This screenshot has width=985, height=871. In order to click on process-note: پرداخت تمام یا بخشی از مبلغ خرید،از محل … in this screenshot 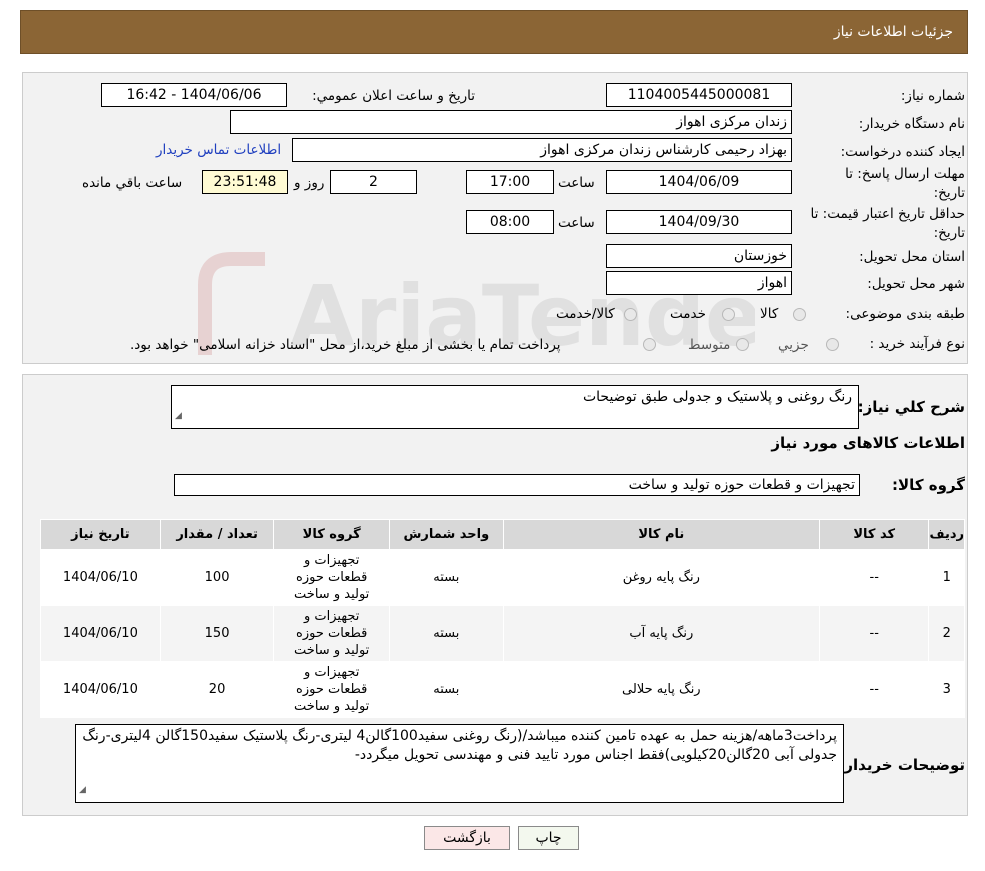, I will do `click(345, 345)`.